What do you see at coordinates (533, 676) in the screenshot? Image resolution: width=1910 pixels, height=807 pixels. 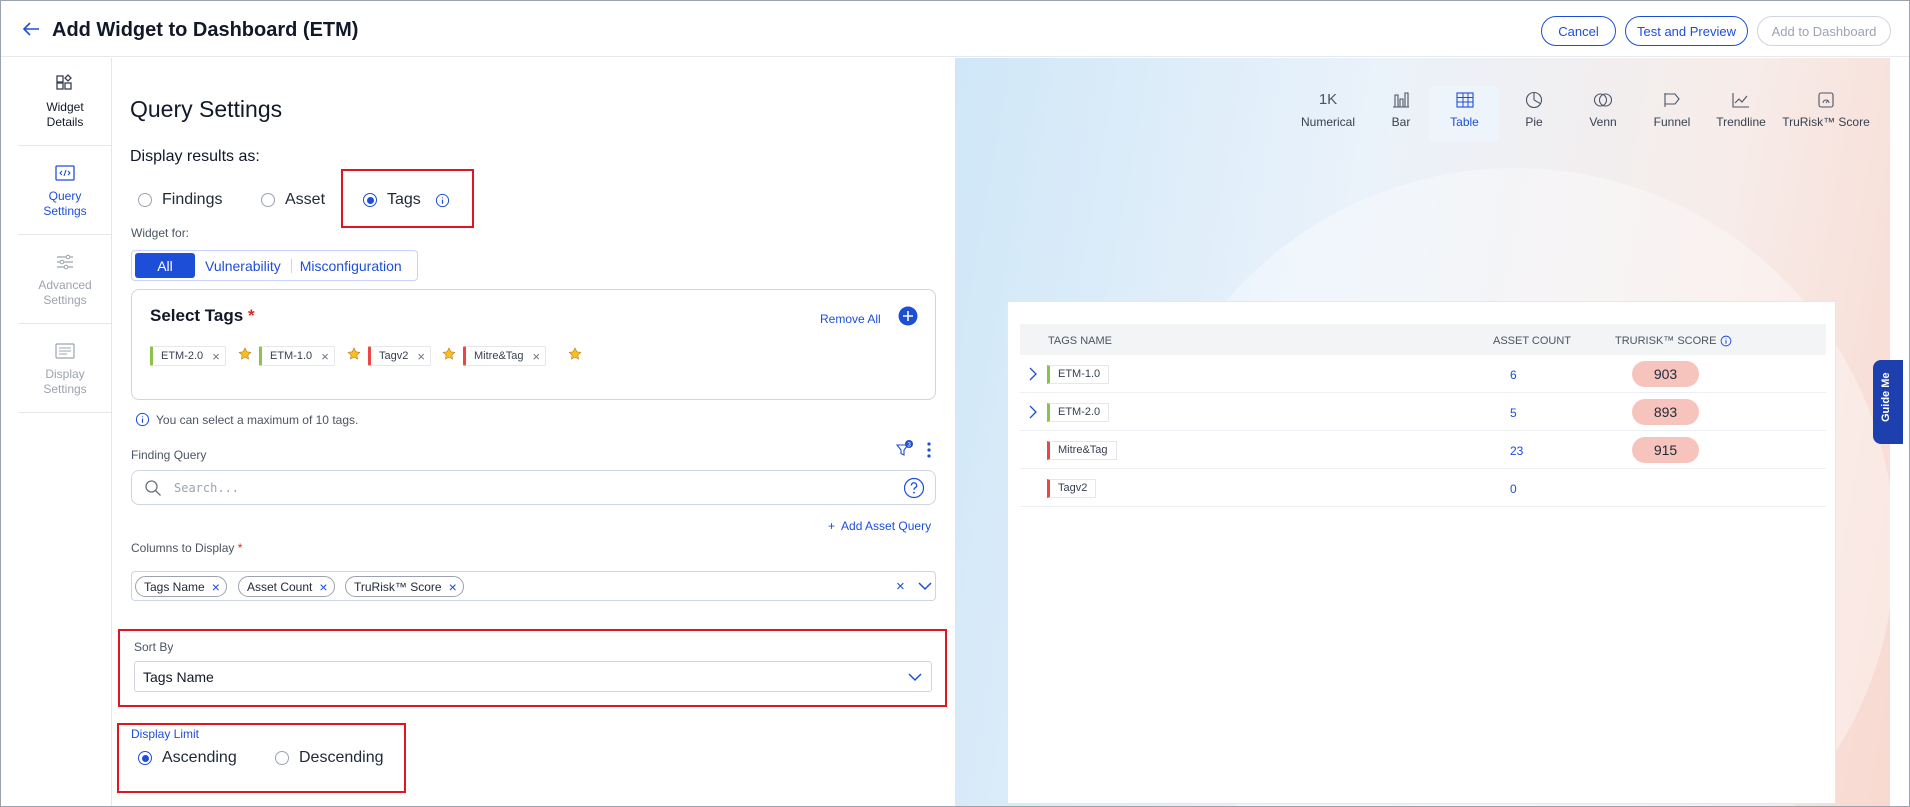 I see `sort-by-select: Tags Name` at bounding box center [533, 676].